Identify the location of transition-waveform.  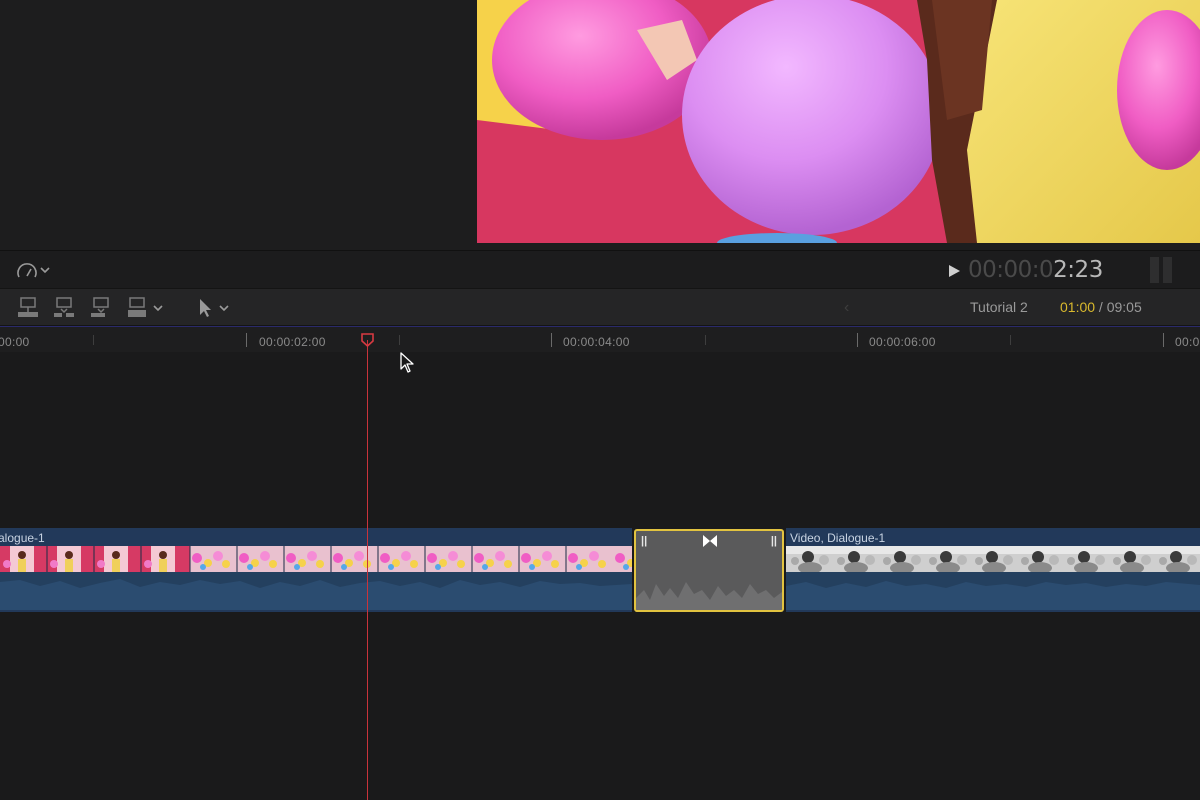
(709, 596).